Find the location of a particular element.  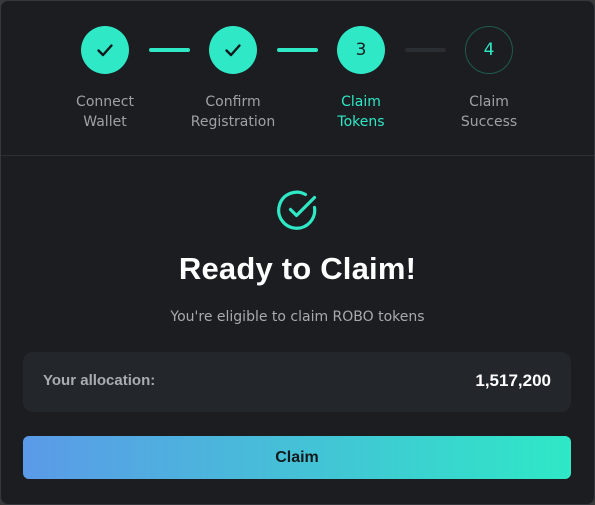

check-circle-icon is located at coordinates (297, 210).